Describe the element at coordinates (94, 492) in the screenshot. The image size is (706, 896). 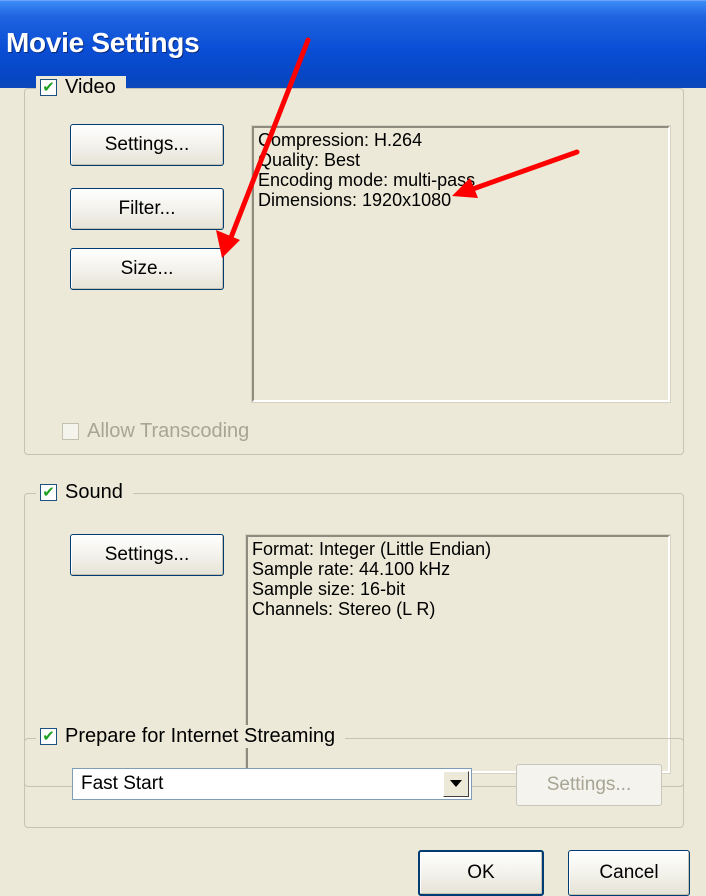
I see `sound-label: Sound` at that location.